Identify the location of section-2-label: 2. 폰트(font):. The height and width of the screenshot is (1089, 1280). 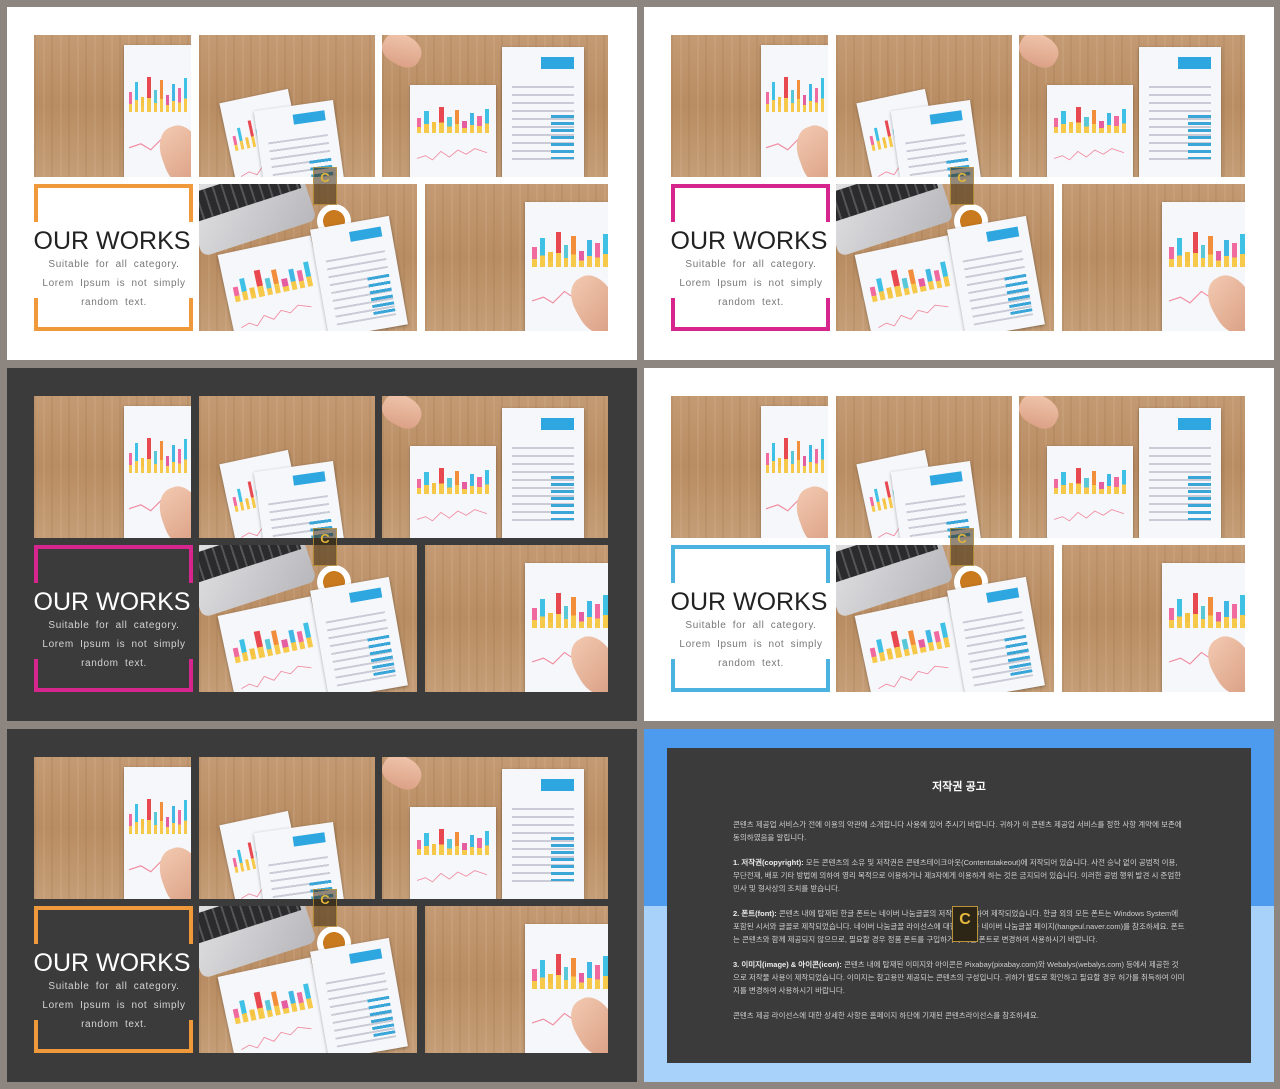
(755, 913).